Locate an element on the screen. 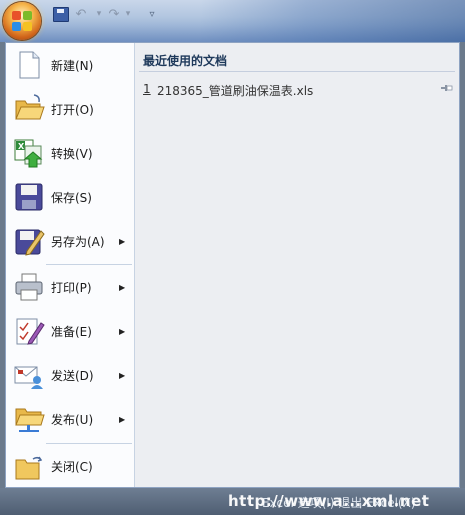 The width and height of the screenshot is (465, 515). menu-item-new: 新建(N) is located at coordinates (70, 65).